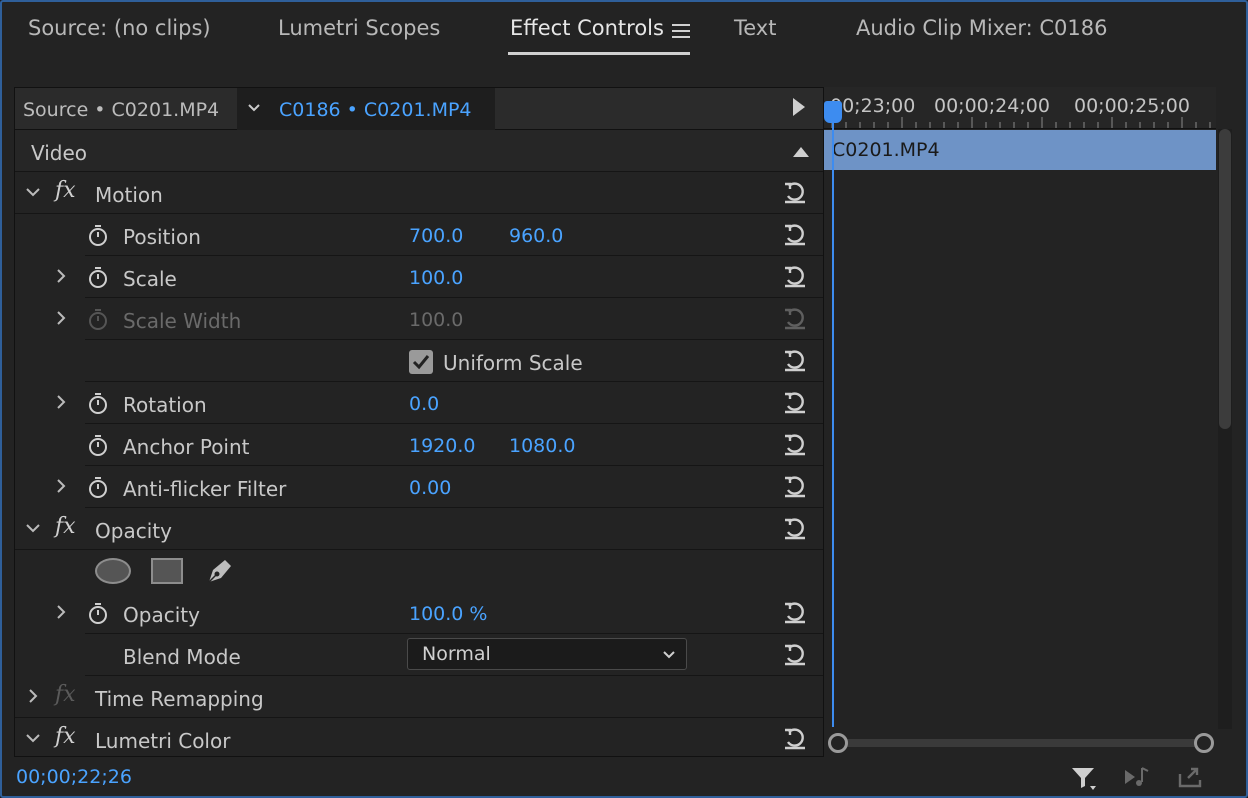  What do you see at coordinates (542, 446) in the screenshot?
I see `anchor-y-value: 1080.0` at bounding box center [542, 446].